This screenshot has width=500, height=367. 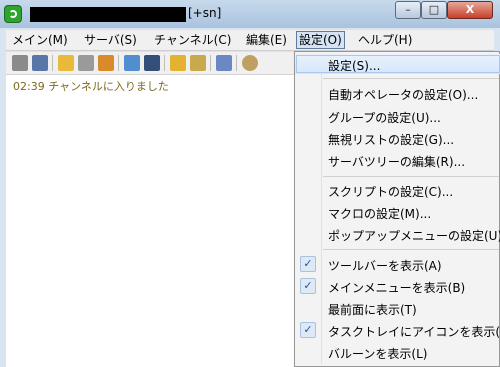 What do you see at coordinates (198, 63) in the screenshot?
I see `edit-icon` at bounding box center [198, 63].